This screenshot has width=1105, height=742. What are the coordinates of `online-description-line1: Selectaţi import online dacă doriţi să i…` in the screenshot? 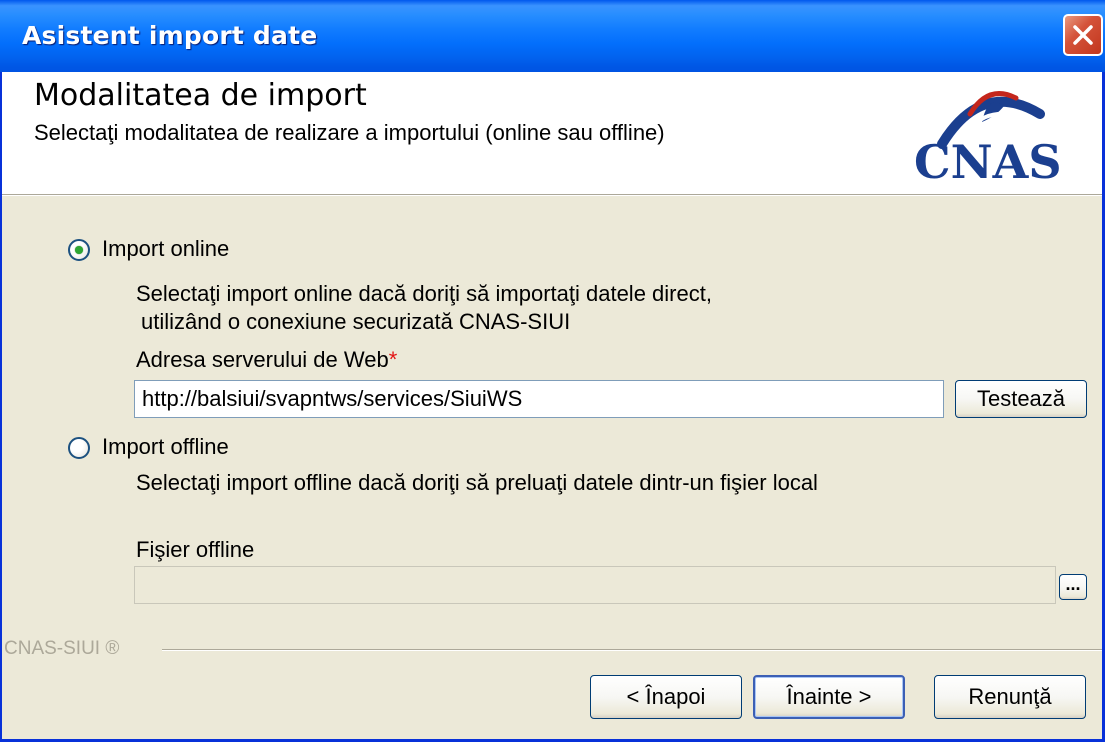 It's located at (424, 293).